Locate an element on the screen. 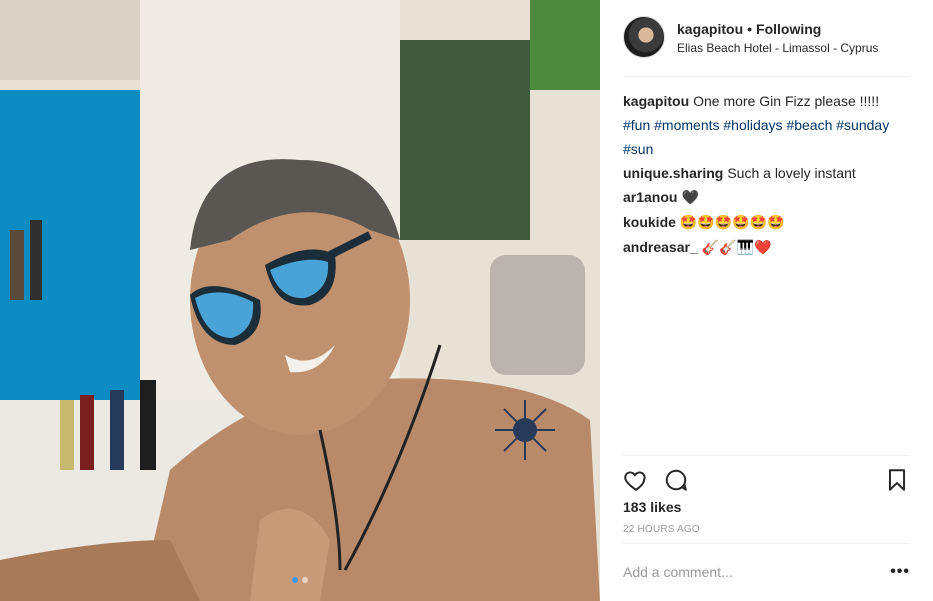 This screenshot has width=933, height=601. location-link: Elias Beach Hotel - Limassol - Cyprus is located at coordinates (777, 48).